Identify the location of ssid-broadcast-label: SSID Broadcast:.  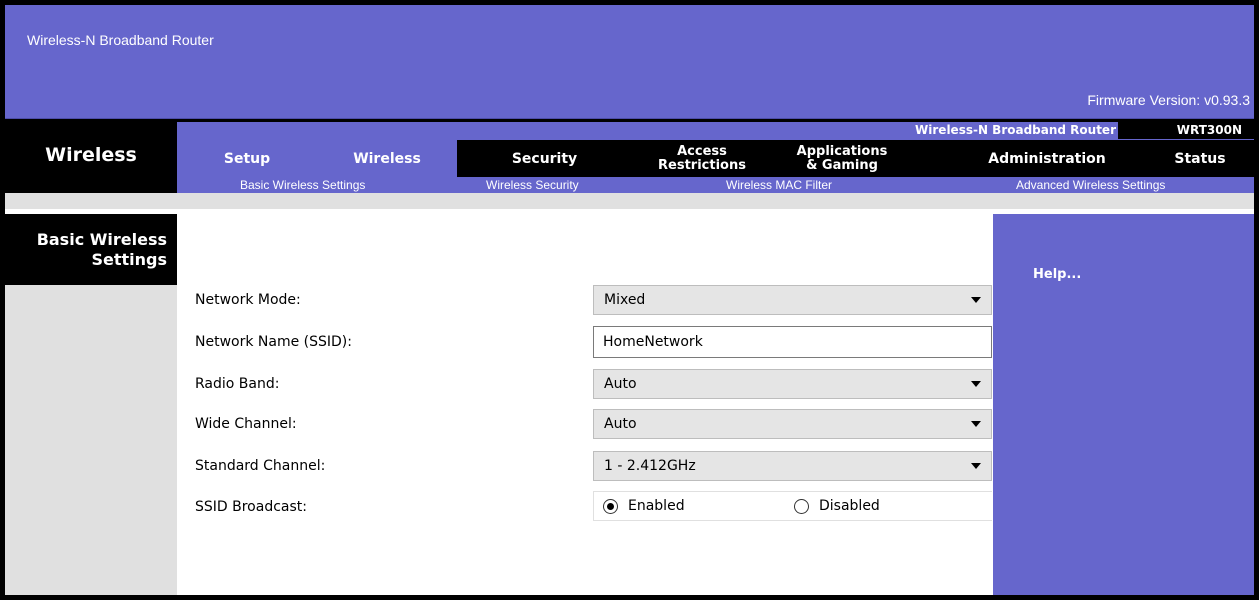
(251, 507).